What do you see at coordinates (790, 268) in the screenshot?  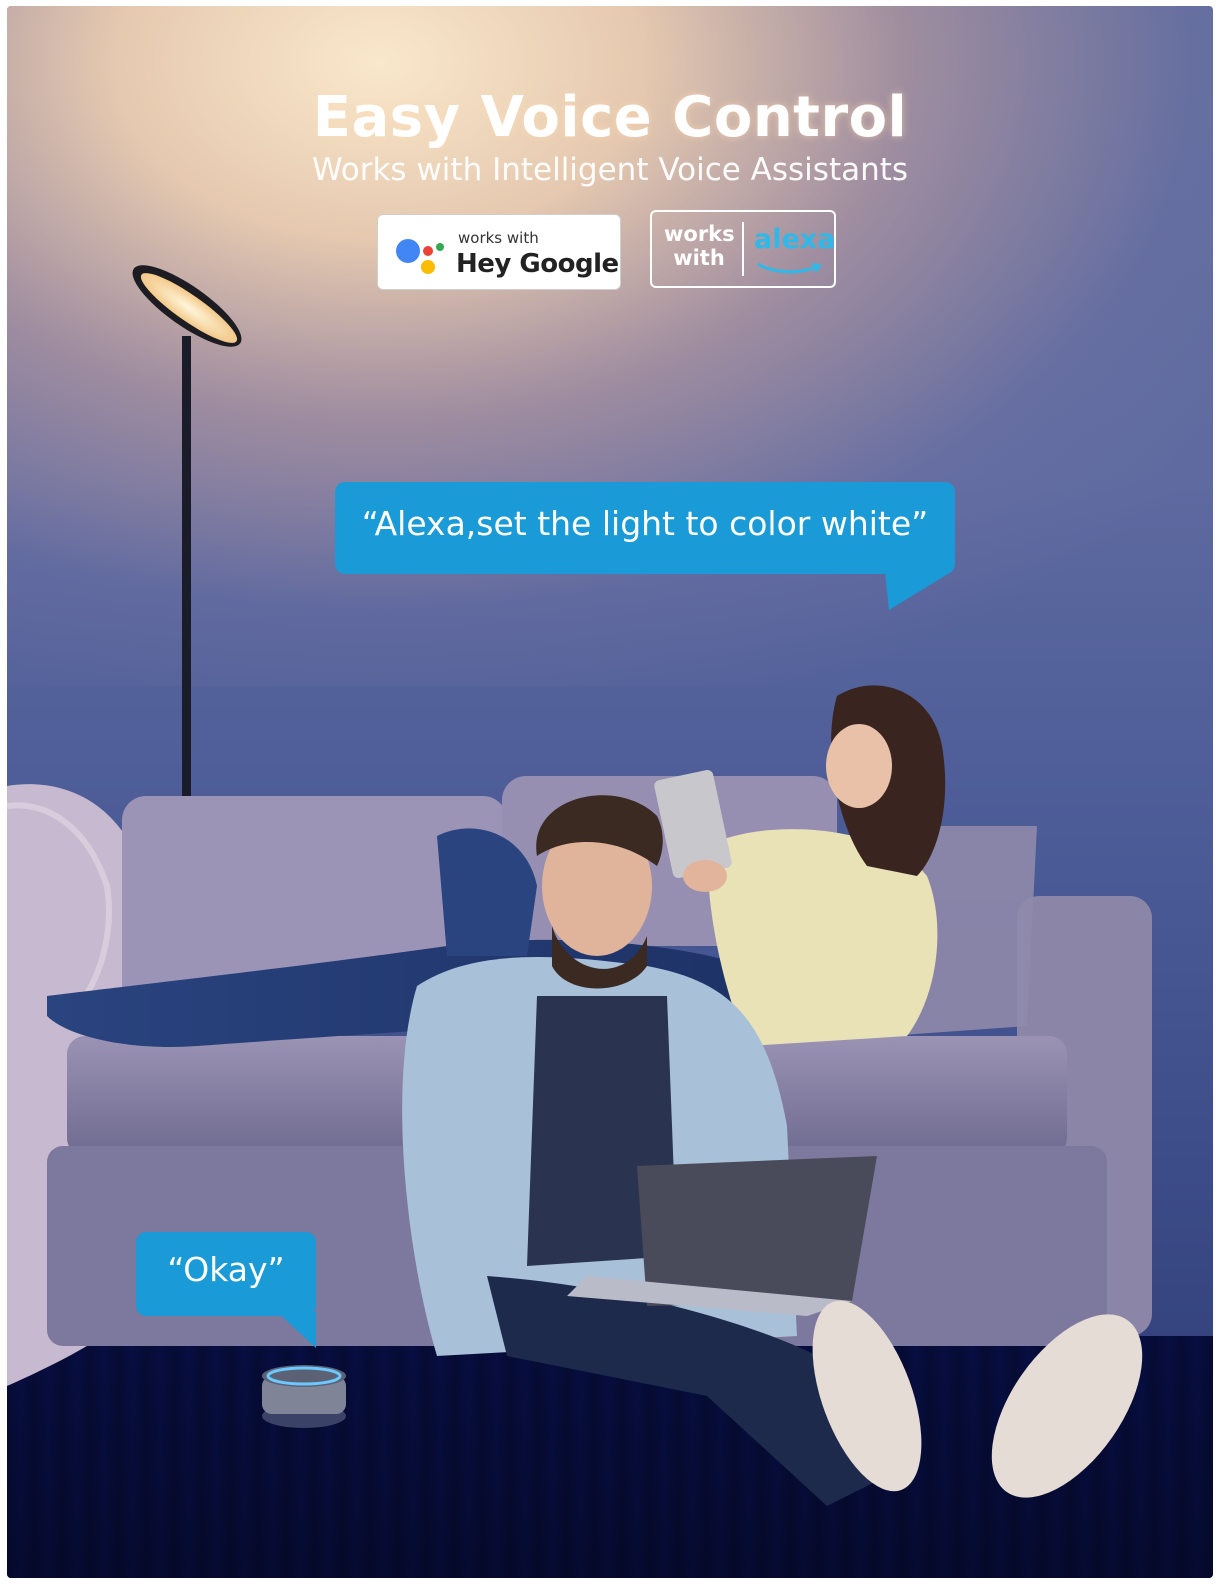 I see `amazon-smile-icon` at bounding box center [790, 268].